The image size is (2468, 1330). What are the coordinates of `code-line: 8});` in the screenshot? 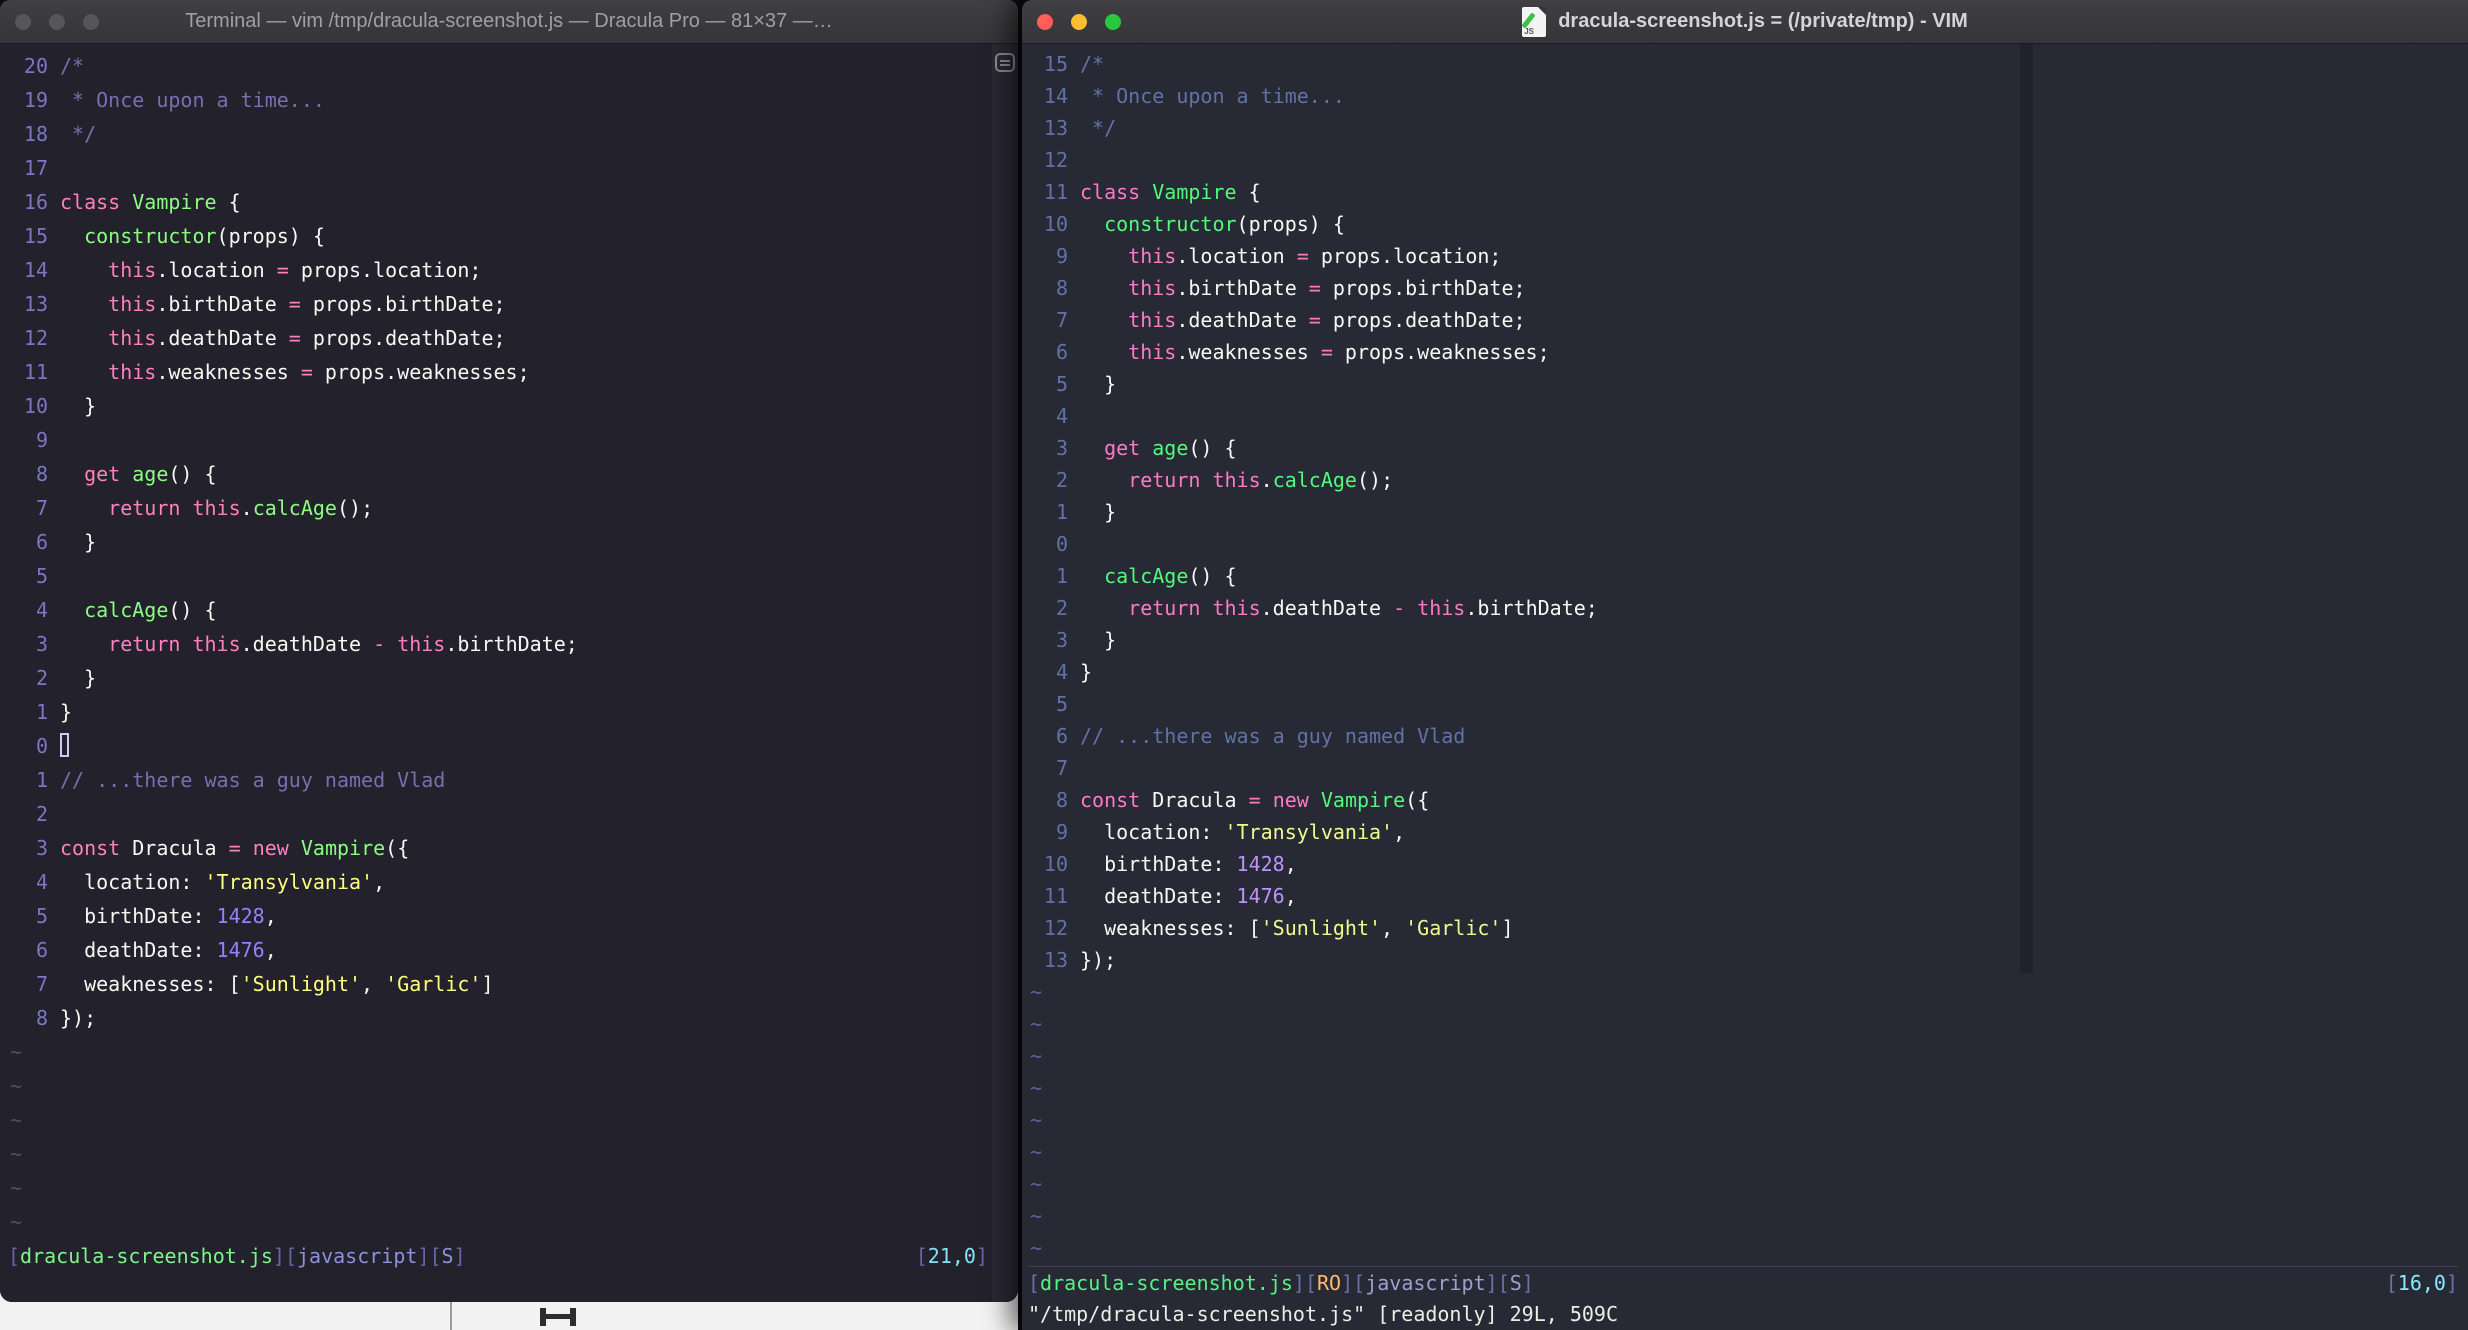 It's located at (513, 1018).